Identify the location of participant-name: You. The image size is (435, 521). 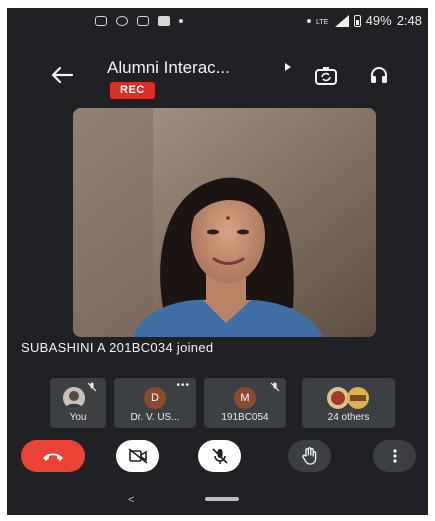
(78, 417).